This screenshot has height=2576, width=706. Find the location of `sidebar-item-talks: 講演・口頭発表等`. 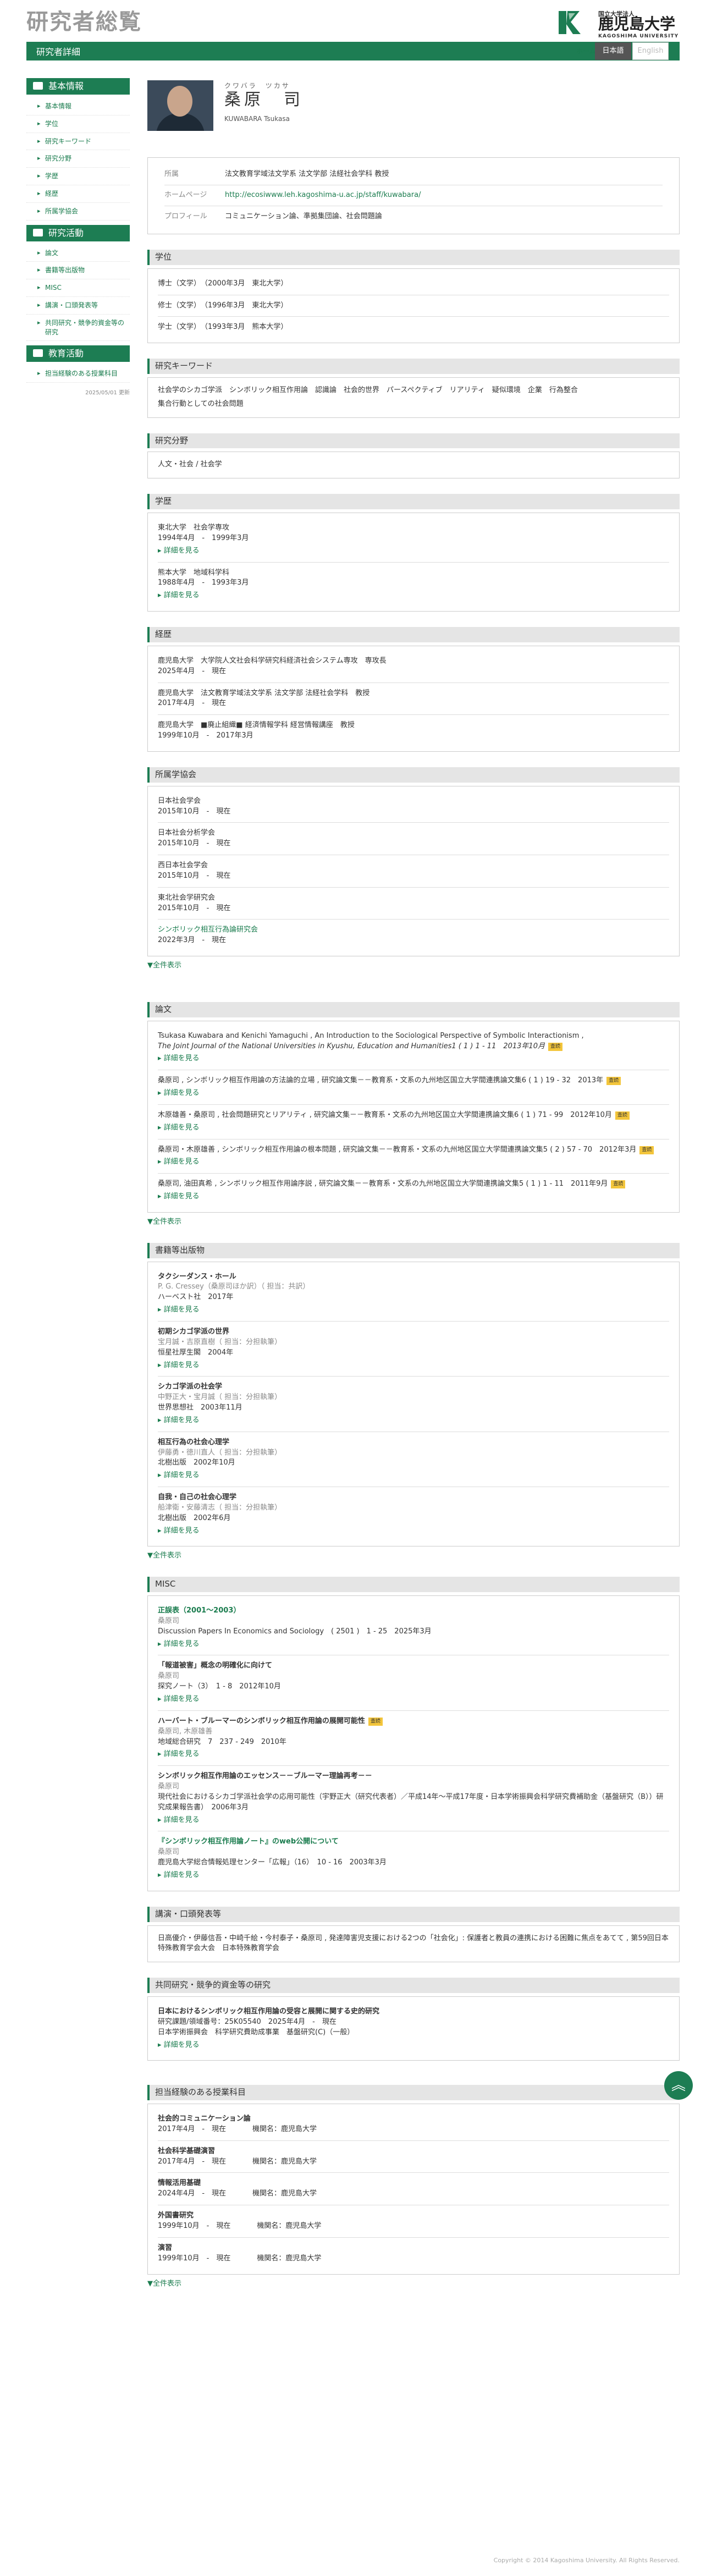

sidebar-item-talks: 講演・口頭発表等 is located at coordinates (78, 306).